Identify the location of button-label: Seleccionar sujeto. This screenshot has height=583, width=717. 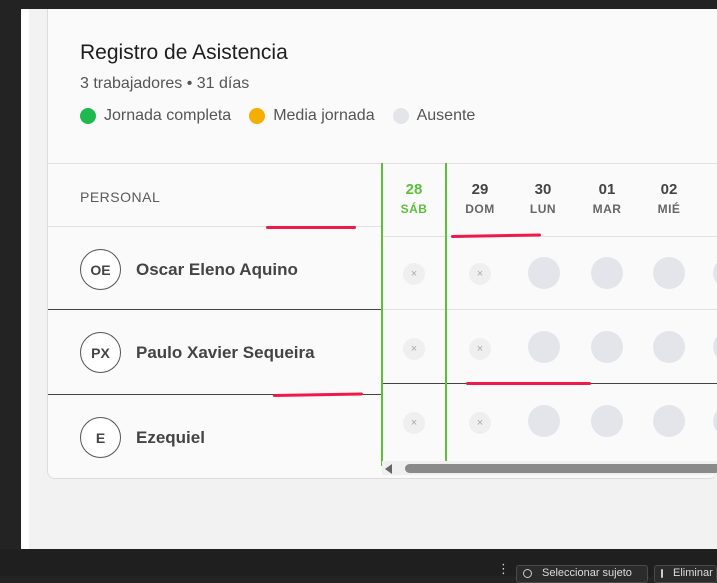
(587, 573).